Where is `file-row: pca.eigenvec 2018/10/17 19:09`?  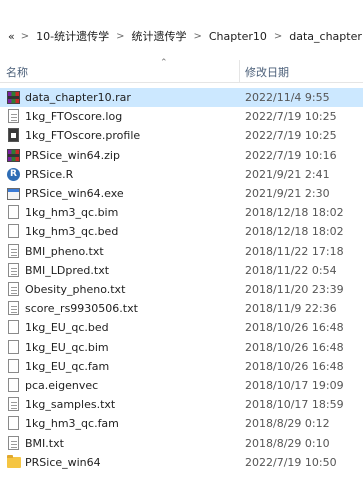 file-row: pca.eigenvec 2018/10/17 19:09 is located at coordinates (181, 385).